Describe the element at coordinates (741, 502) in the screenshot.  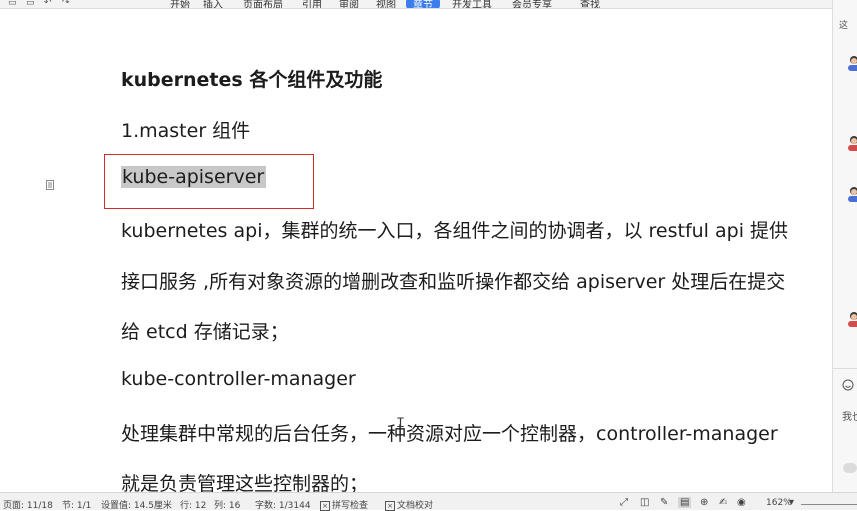
I see `eye-protect-icon: ◉` at that location.